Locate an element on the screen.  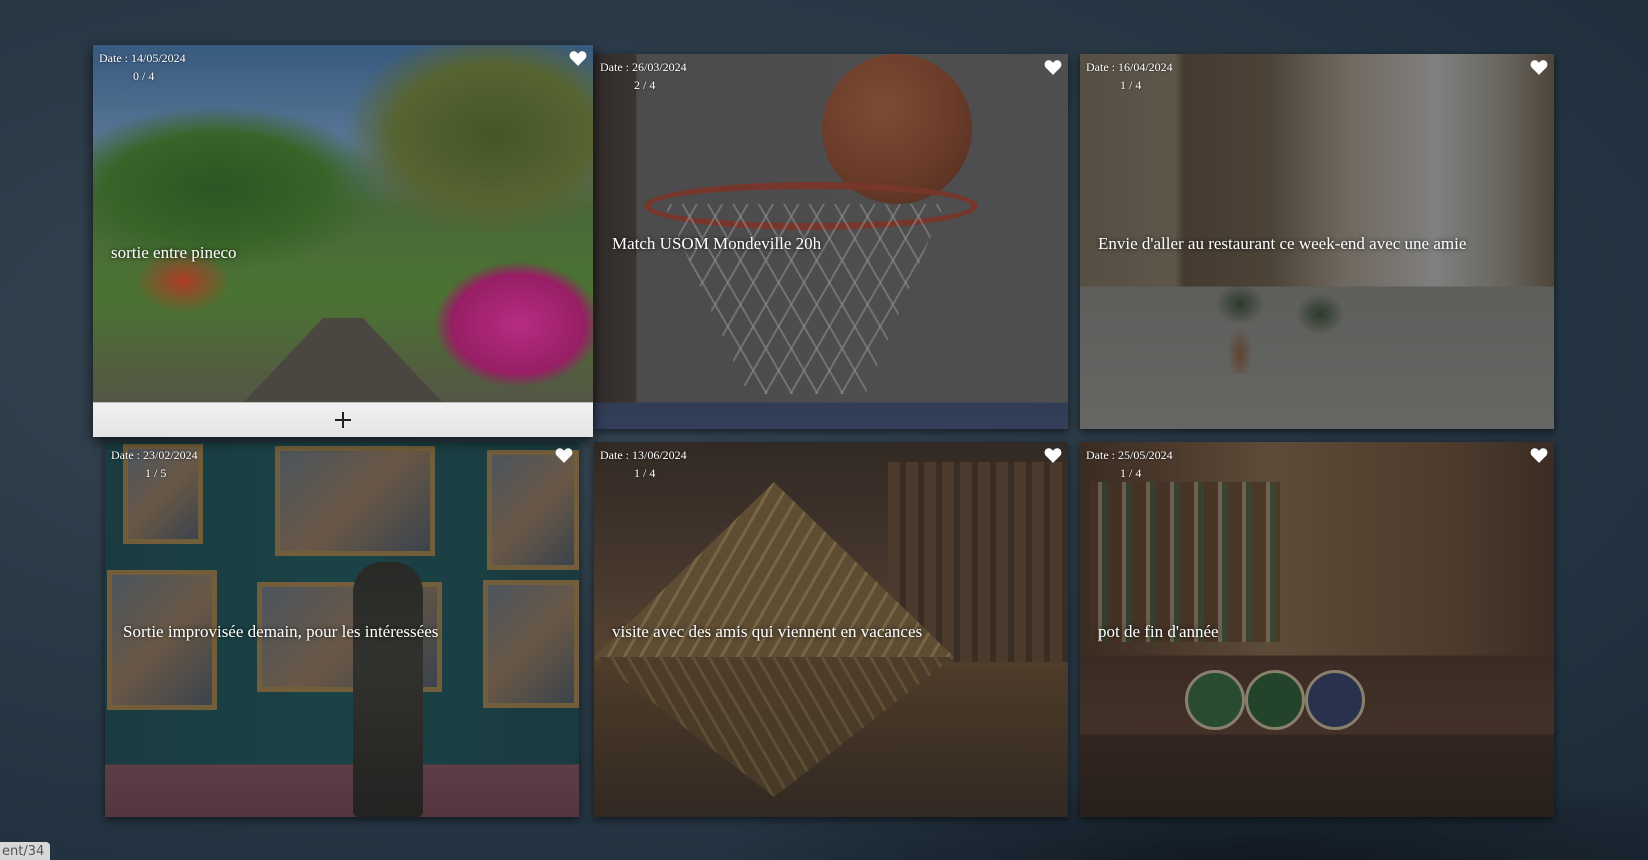
event-date: Date : 23/02/2024 is located at coordinates (154, 455).